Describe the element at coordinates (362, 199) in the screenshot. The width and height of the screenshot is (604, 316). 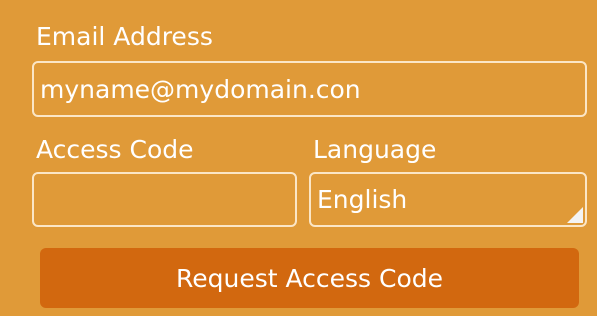
I see `language-selected-value: English` at that location.